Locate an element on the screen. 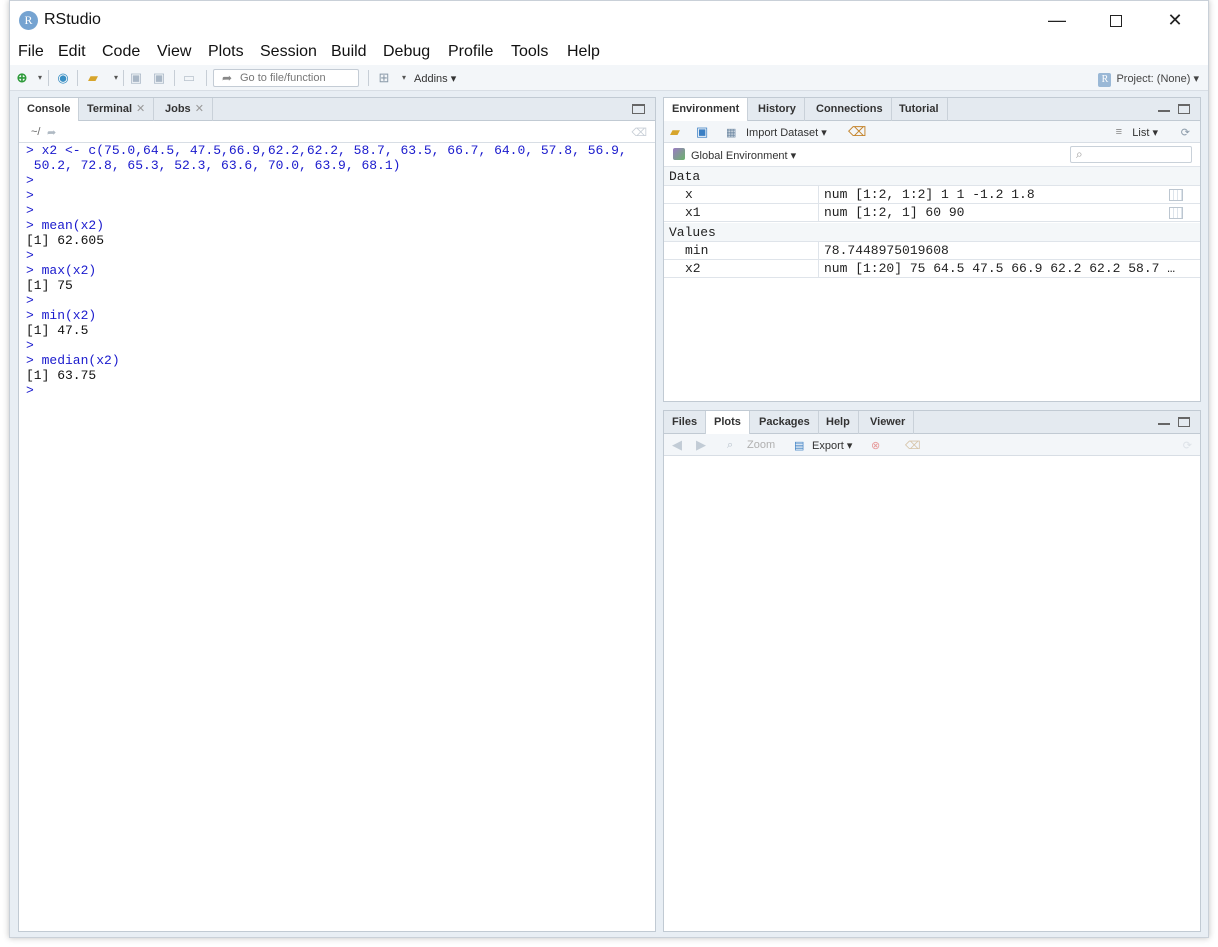 The image size is (1218, 947). tab-connections-label: Connections is located at coordinates (849, 109).